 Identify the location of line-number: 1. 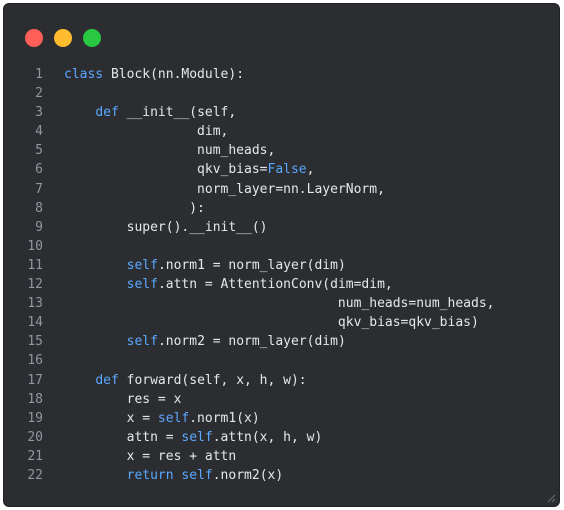
(39, 74).